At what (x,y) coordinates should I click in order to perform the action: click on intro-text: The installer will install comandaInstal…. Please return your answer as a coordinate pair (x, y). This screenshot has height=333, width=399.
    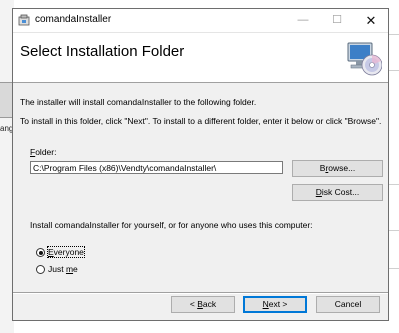
    Looking at the image, I should click on (138, 102).